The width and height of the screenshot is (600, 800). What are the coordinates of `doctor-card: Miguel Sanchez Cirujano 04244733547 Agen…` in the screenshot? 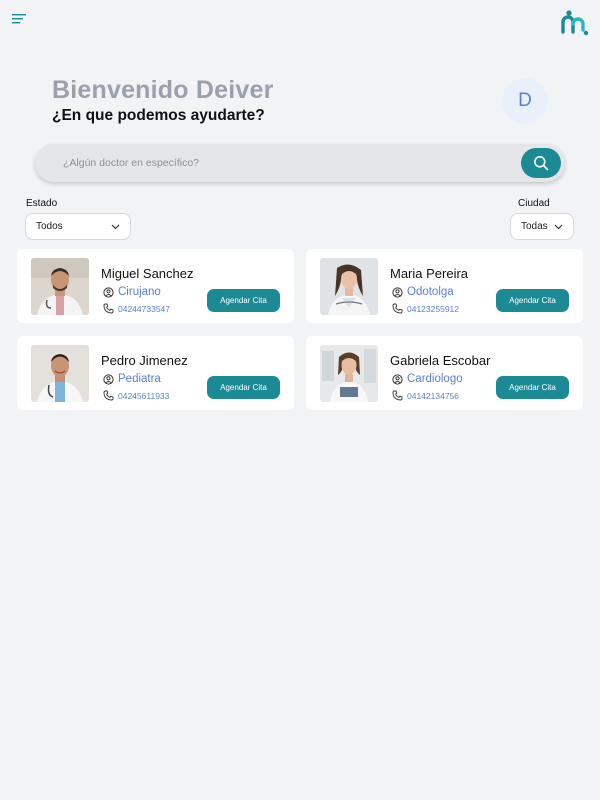 It's located at (155, 286).